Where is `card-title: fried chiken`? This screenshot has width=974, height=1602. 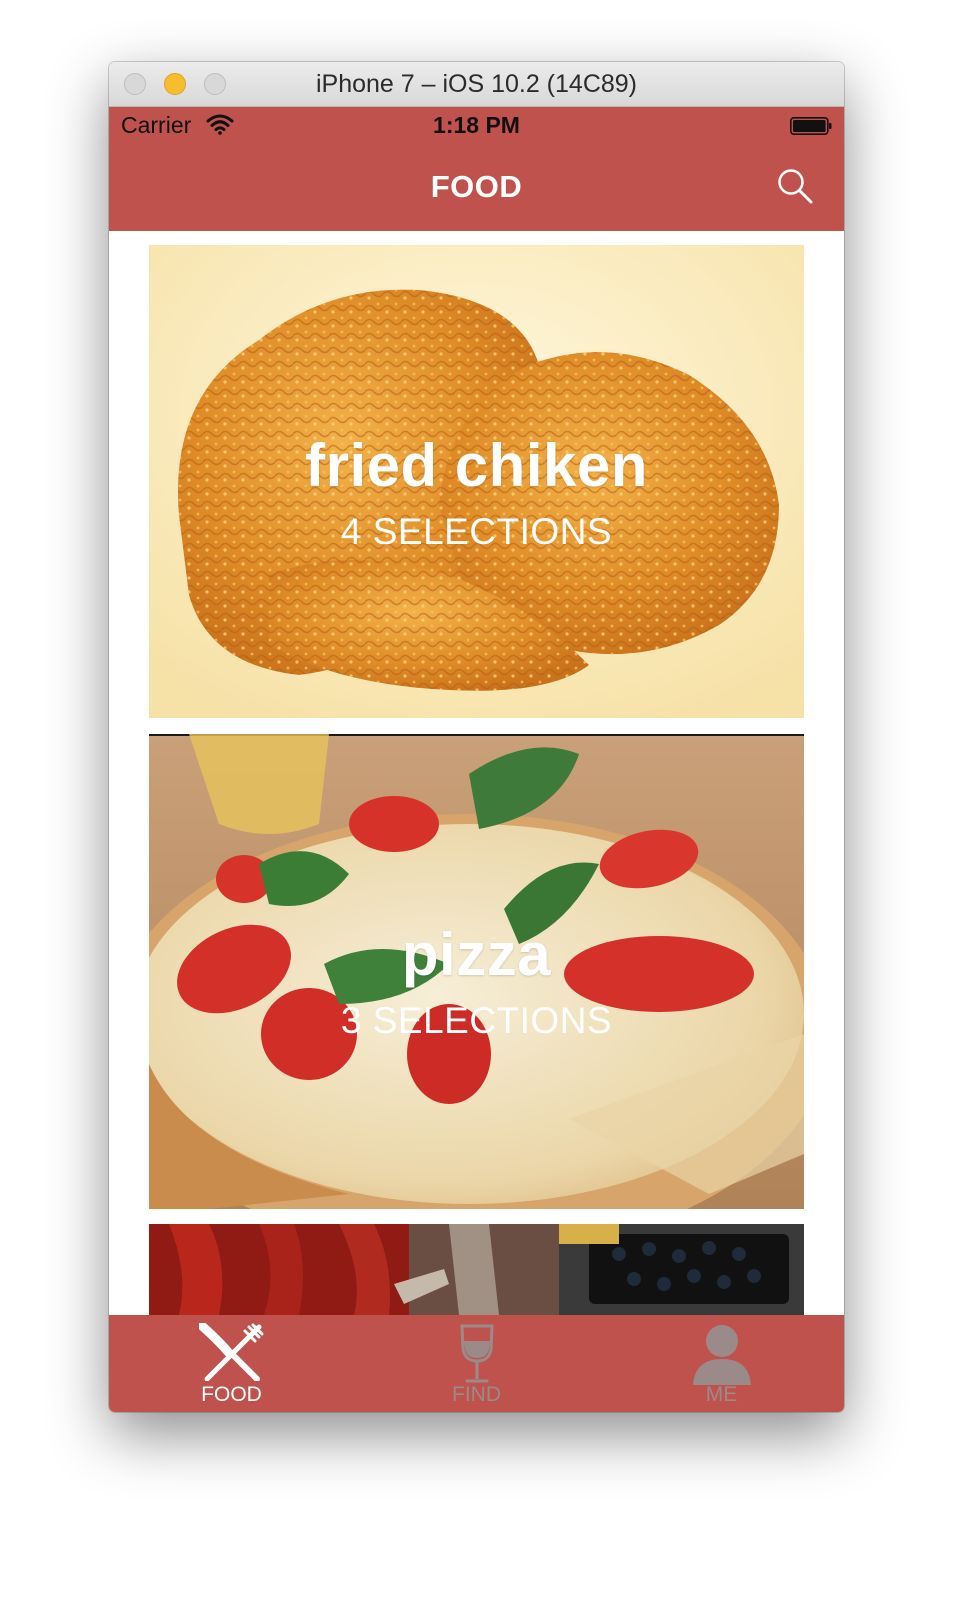
card-title: fried chiken is located at coordinates (476, 465).